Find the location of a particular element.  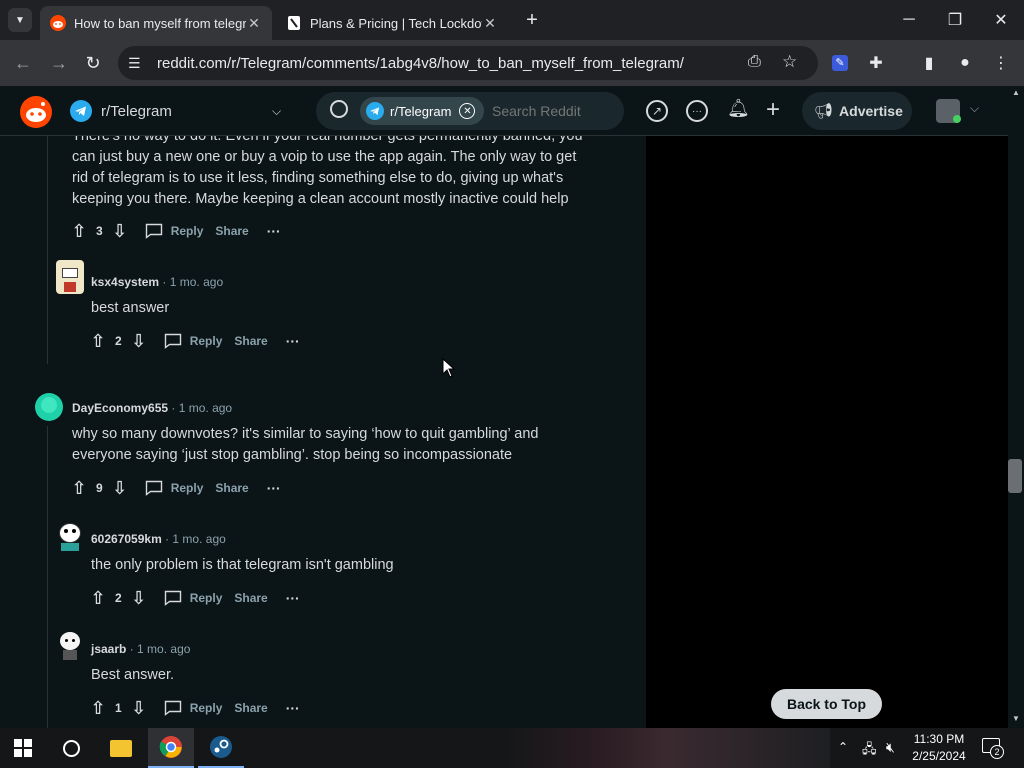

close-window-button: ✕ is located at coordinates (1001, 20).